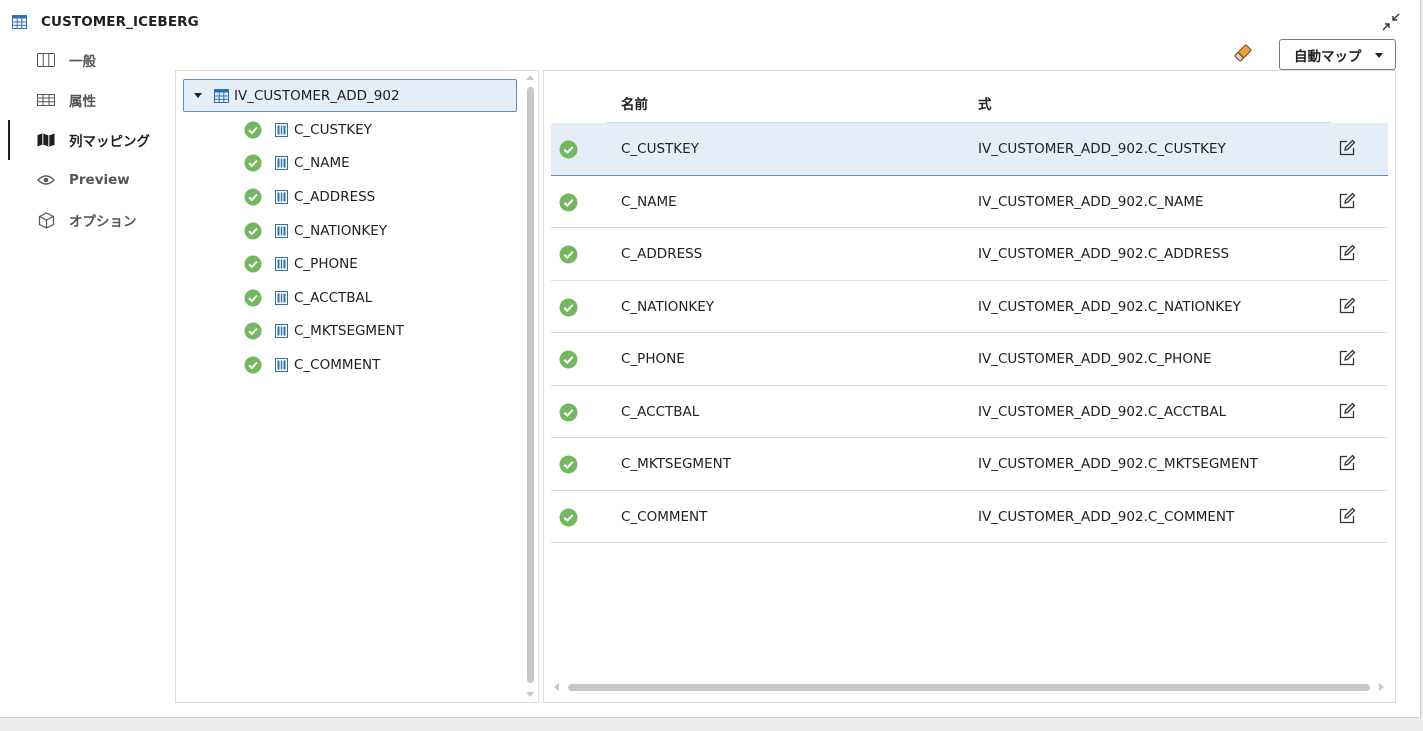 The image size is (1423, 731). I want to click on table-header: 名前 式, so click(969, 102).